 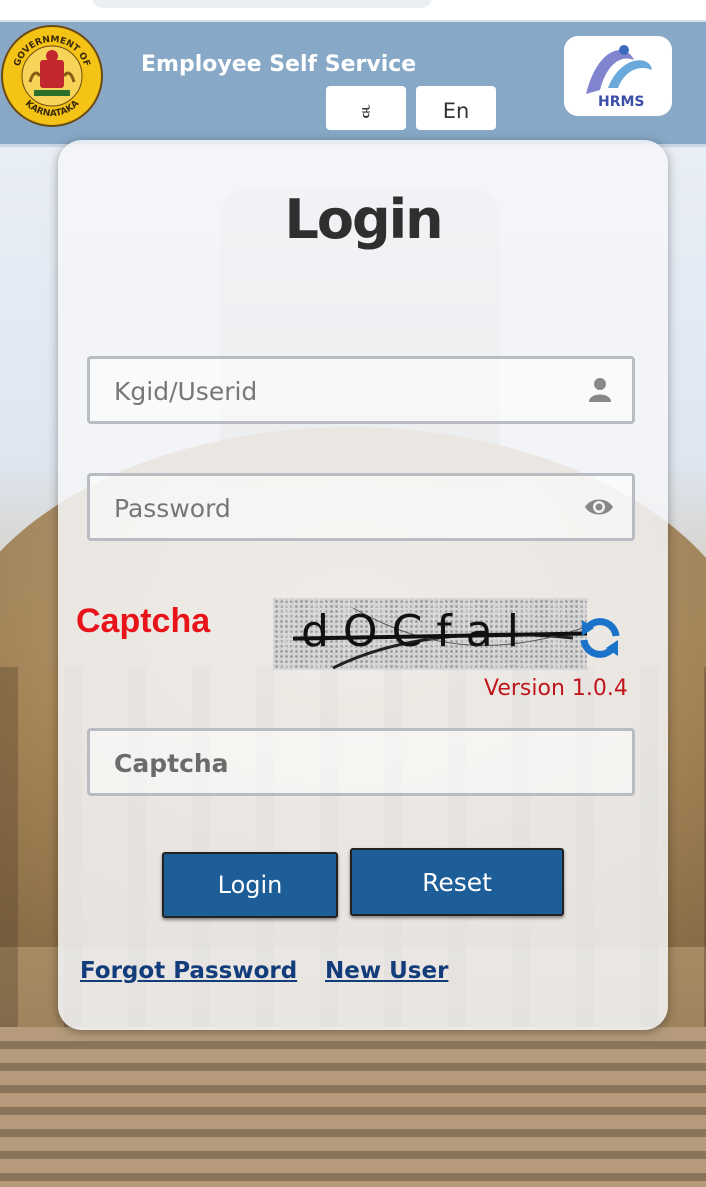 What do you see at coordinates (600, 638) in the screenshot?
I see `refresh-icon` at bounding box center [600, 638].